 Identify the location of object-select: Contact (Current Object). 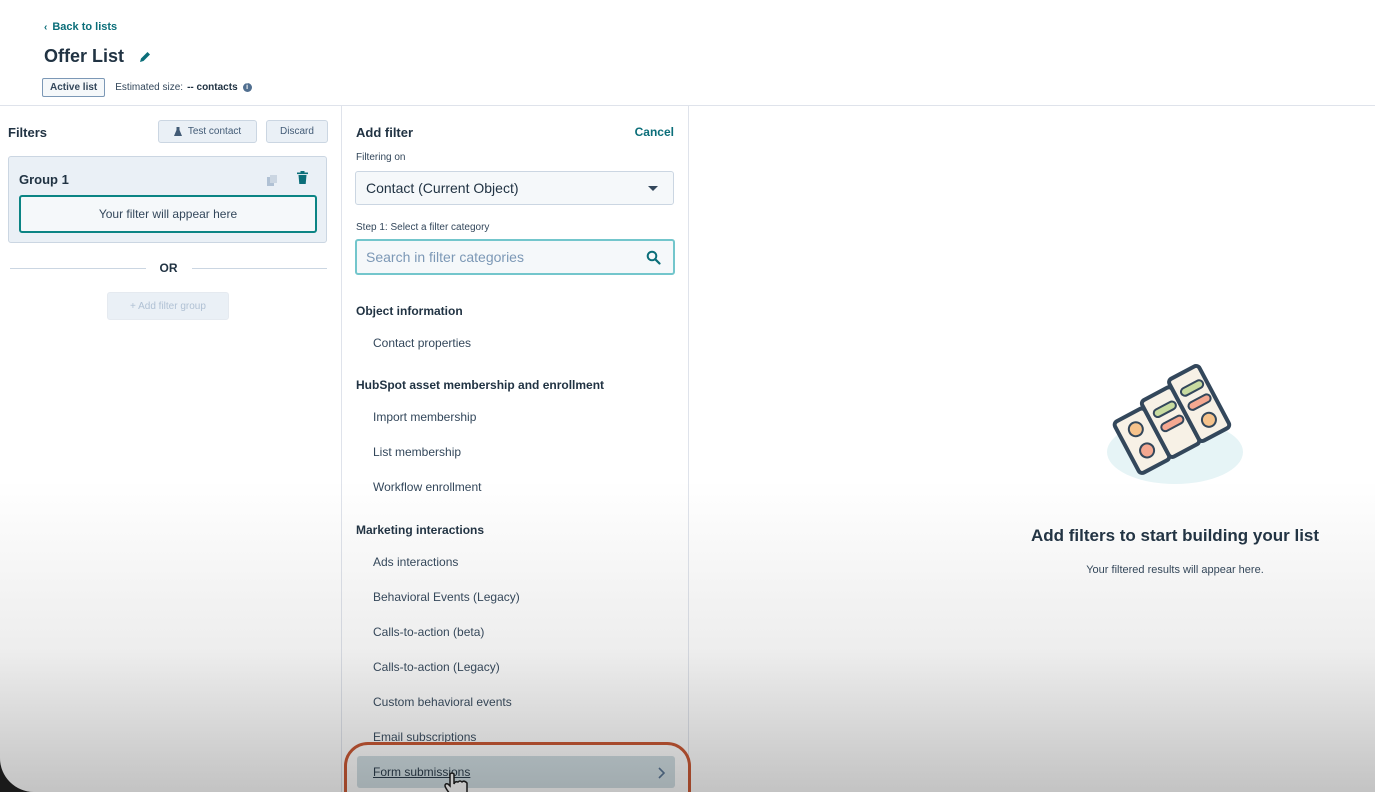
(514, 188).